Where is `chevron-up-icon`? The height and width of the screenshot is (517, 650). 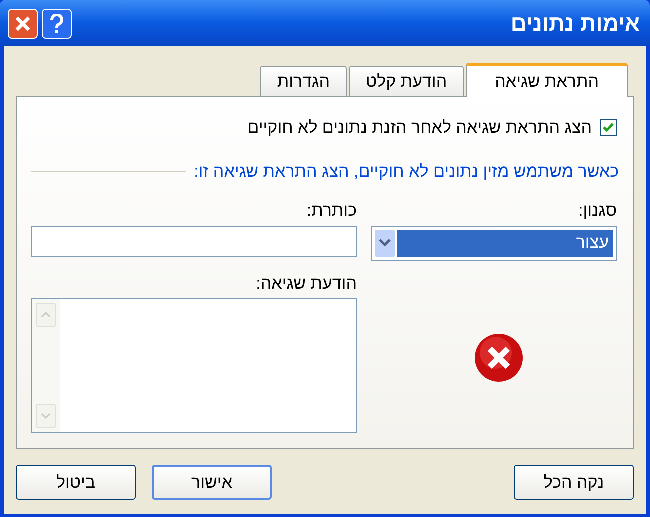
chevron-up-icon is located at coordinates (46, 315).